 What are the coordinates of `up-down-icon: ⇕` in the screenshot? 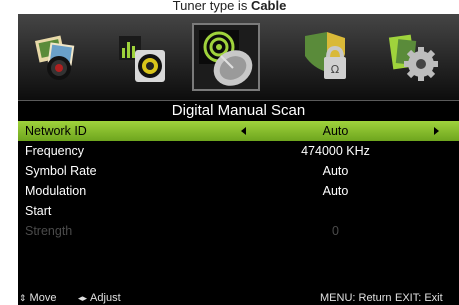 It's located at (23, 298).